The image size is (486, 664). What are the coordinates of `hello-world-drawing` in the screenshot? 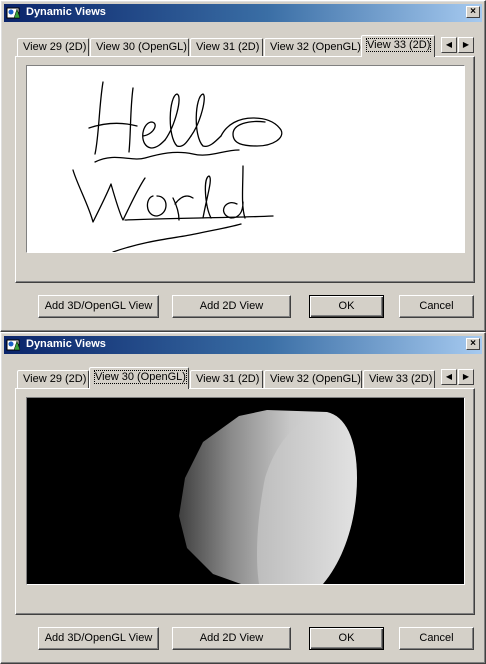 It's located at (177, 166).